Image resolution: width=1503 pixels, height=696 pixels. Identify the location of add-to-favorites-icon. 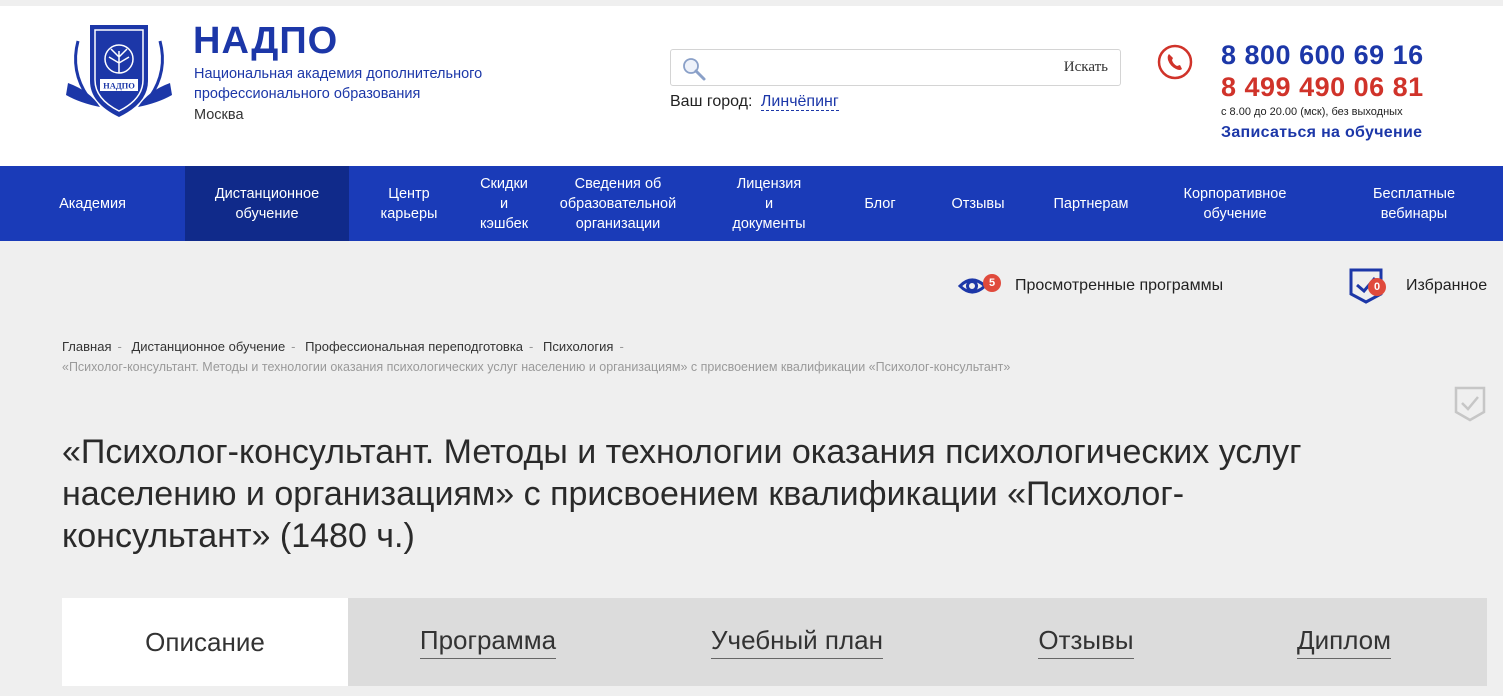
(1470, 404).